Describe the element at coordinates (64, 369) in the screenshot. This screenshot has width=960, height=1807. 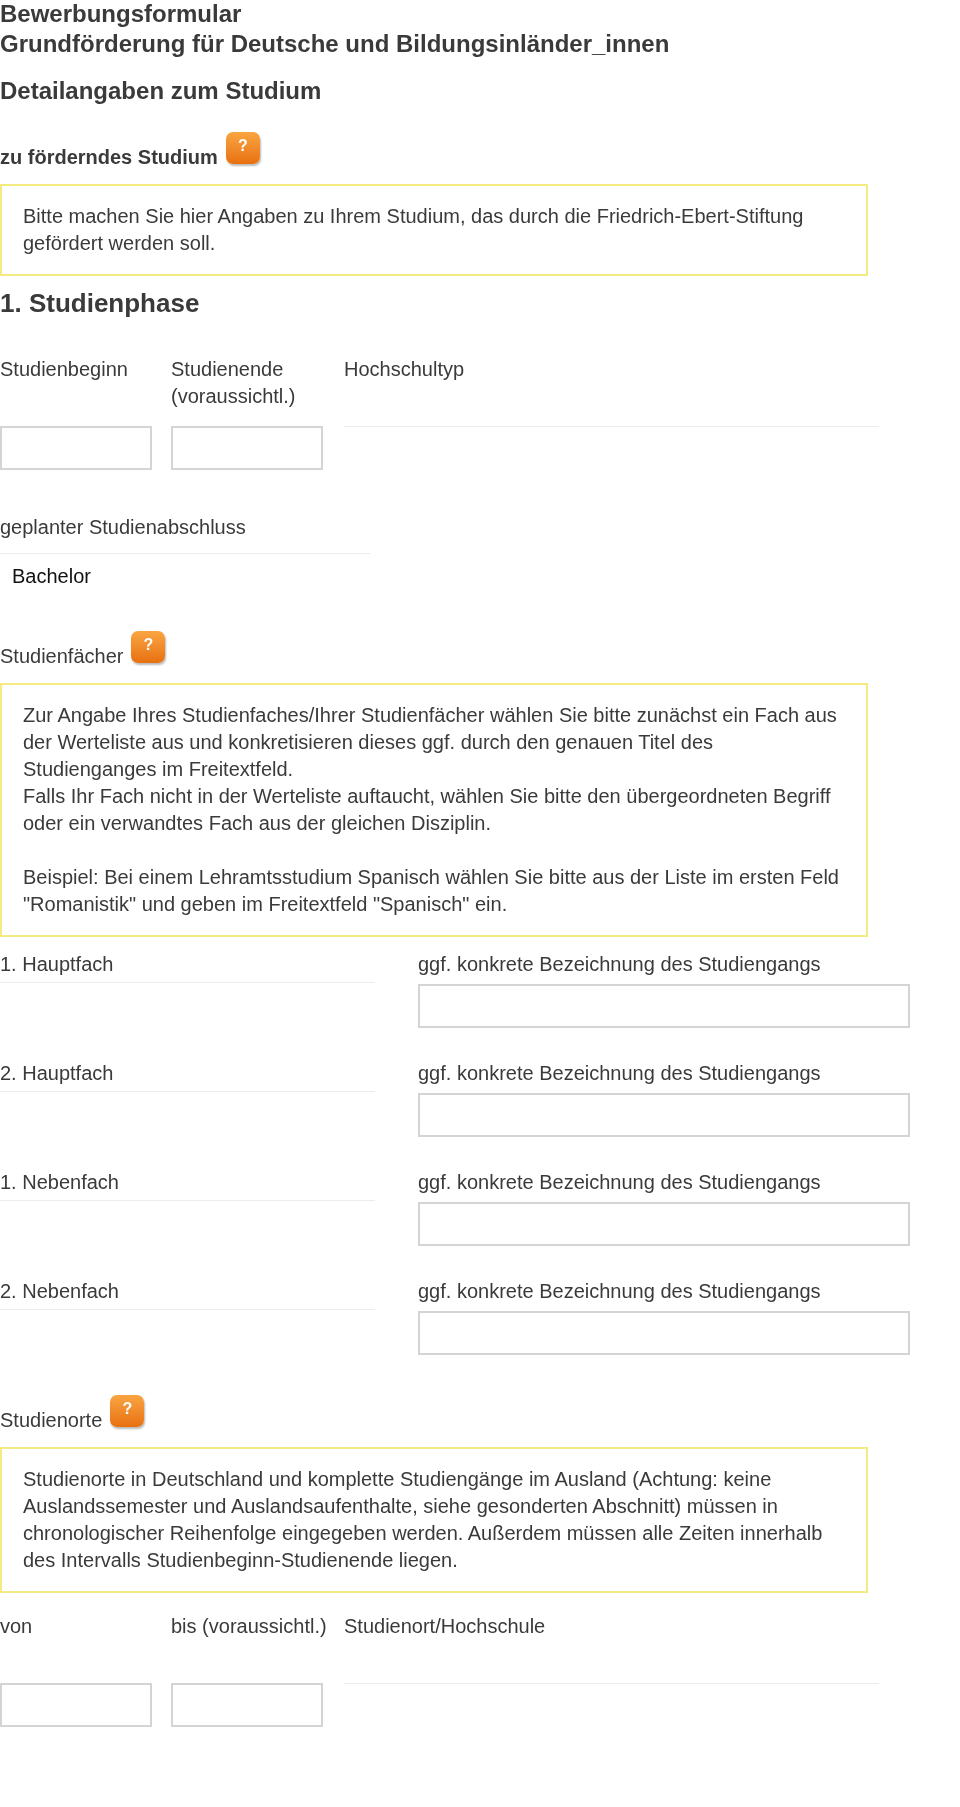
I see `field-label: Studienbeginn` at that location.